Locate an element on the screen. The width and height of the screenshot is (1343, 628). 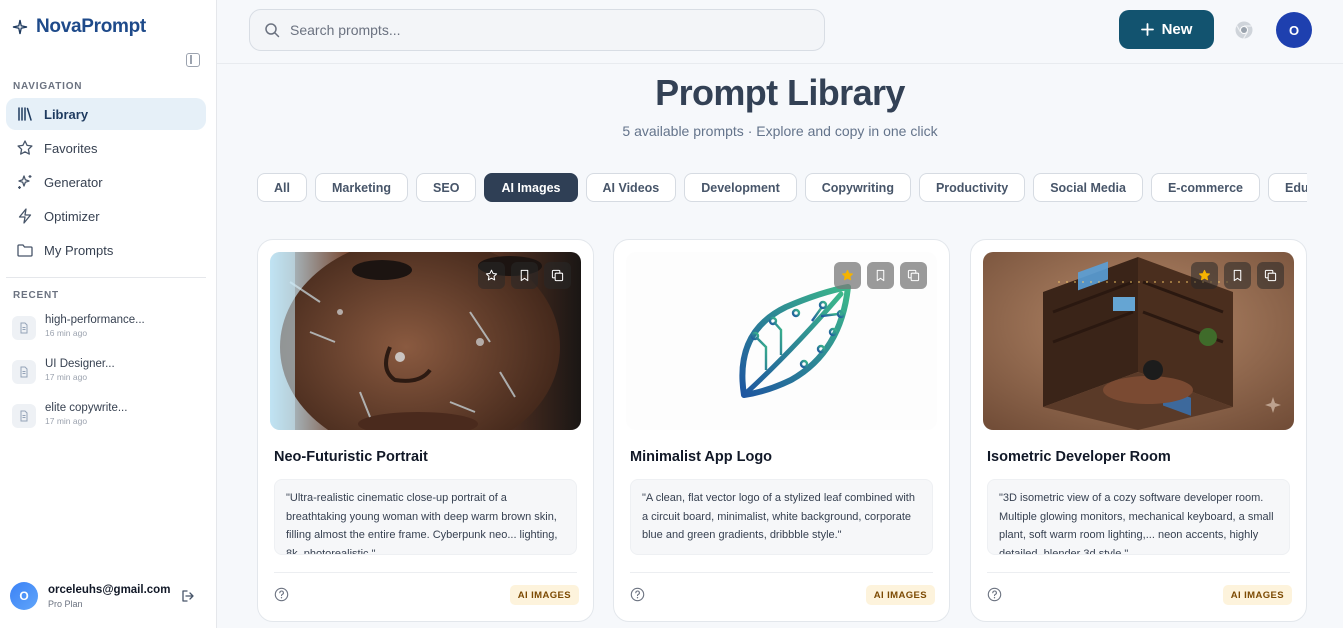
category-chip: Copywriting is located at coordinates (857, 187).